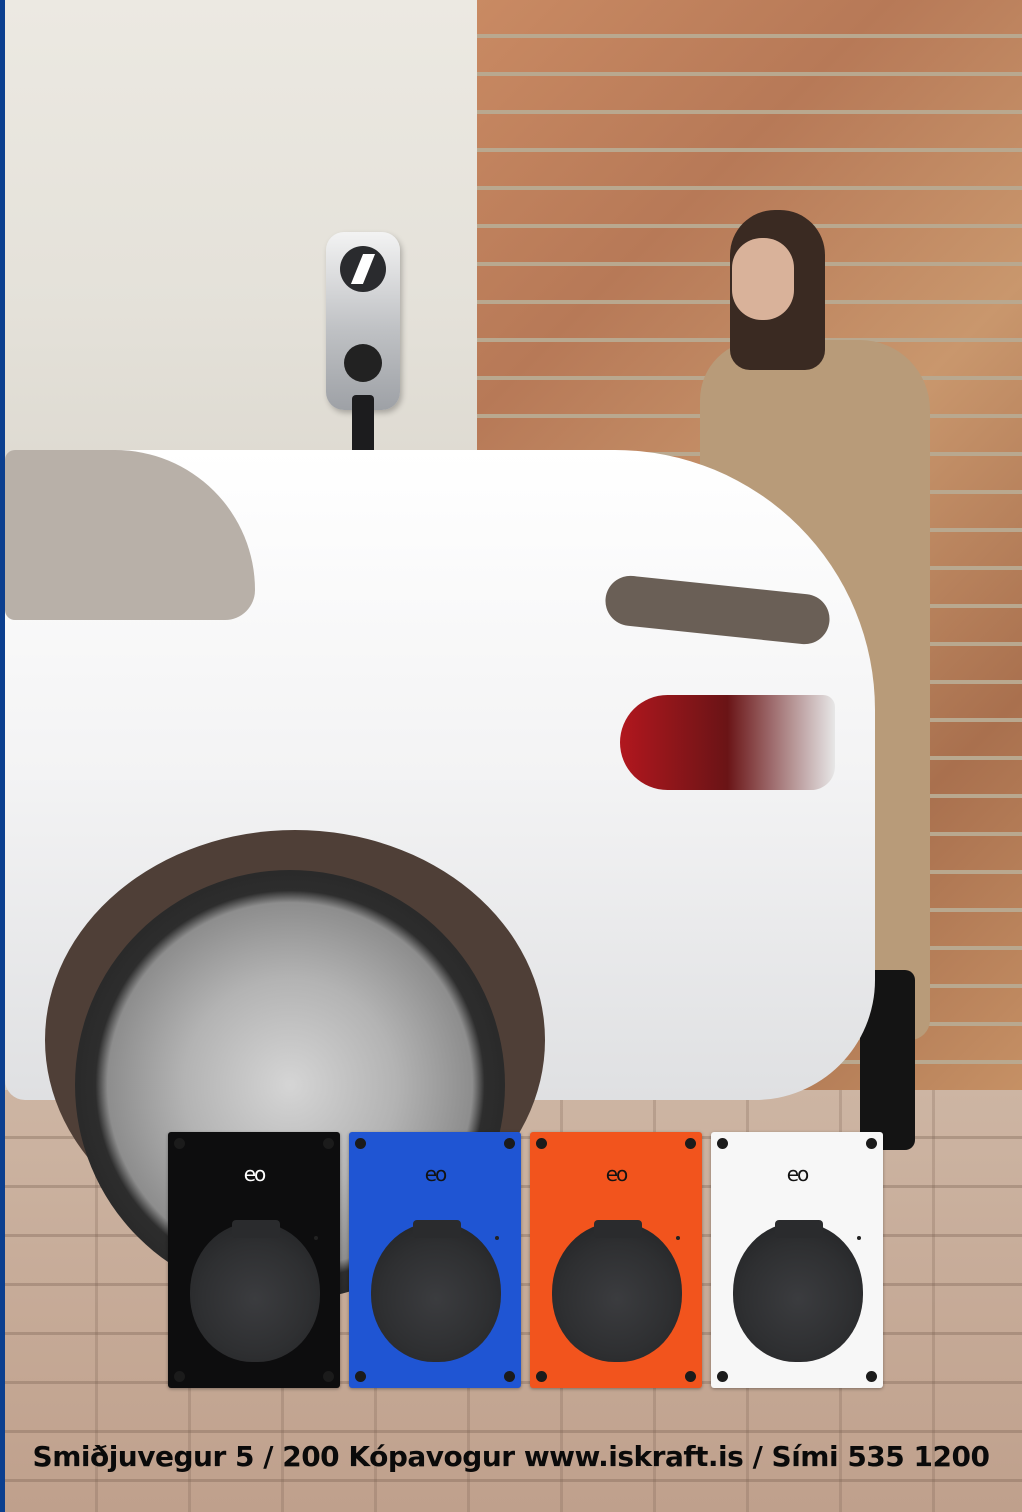 This screenshot has width=1022, height=1512. I want to click on lightning-bolt-icon, so click(363, 269).